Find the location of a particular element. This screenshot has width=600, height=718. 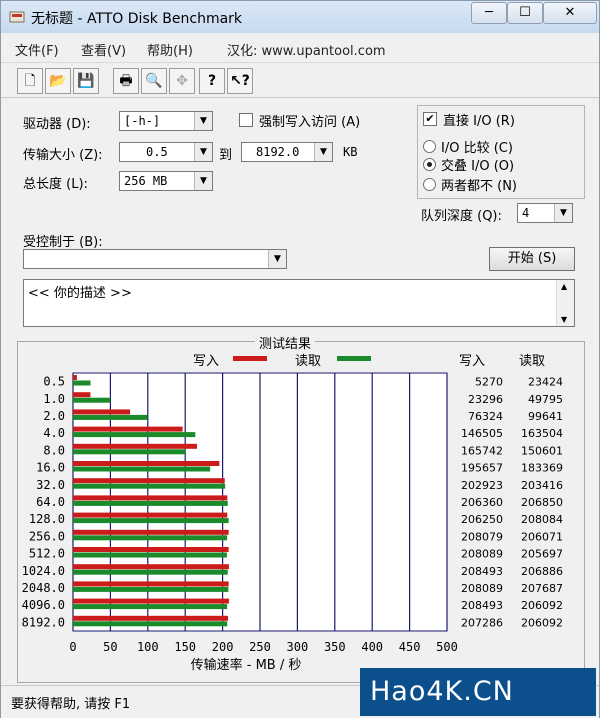

x-tick-label: 0 is located at coordinates (72, 647).